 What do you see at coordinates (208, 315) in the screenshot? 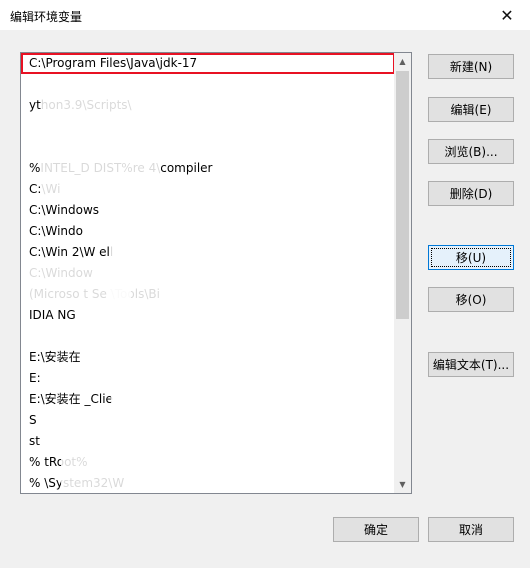
I see `path-list-item: IDIA NG` at bounding box center [208, 315].